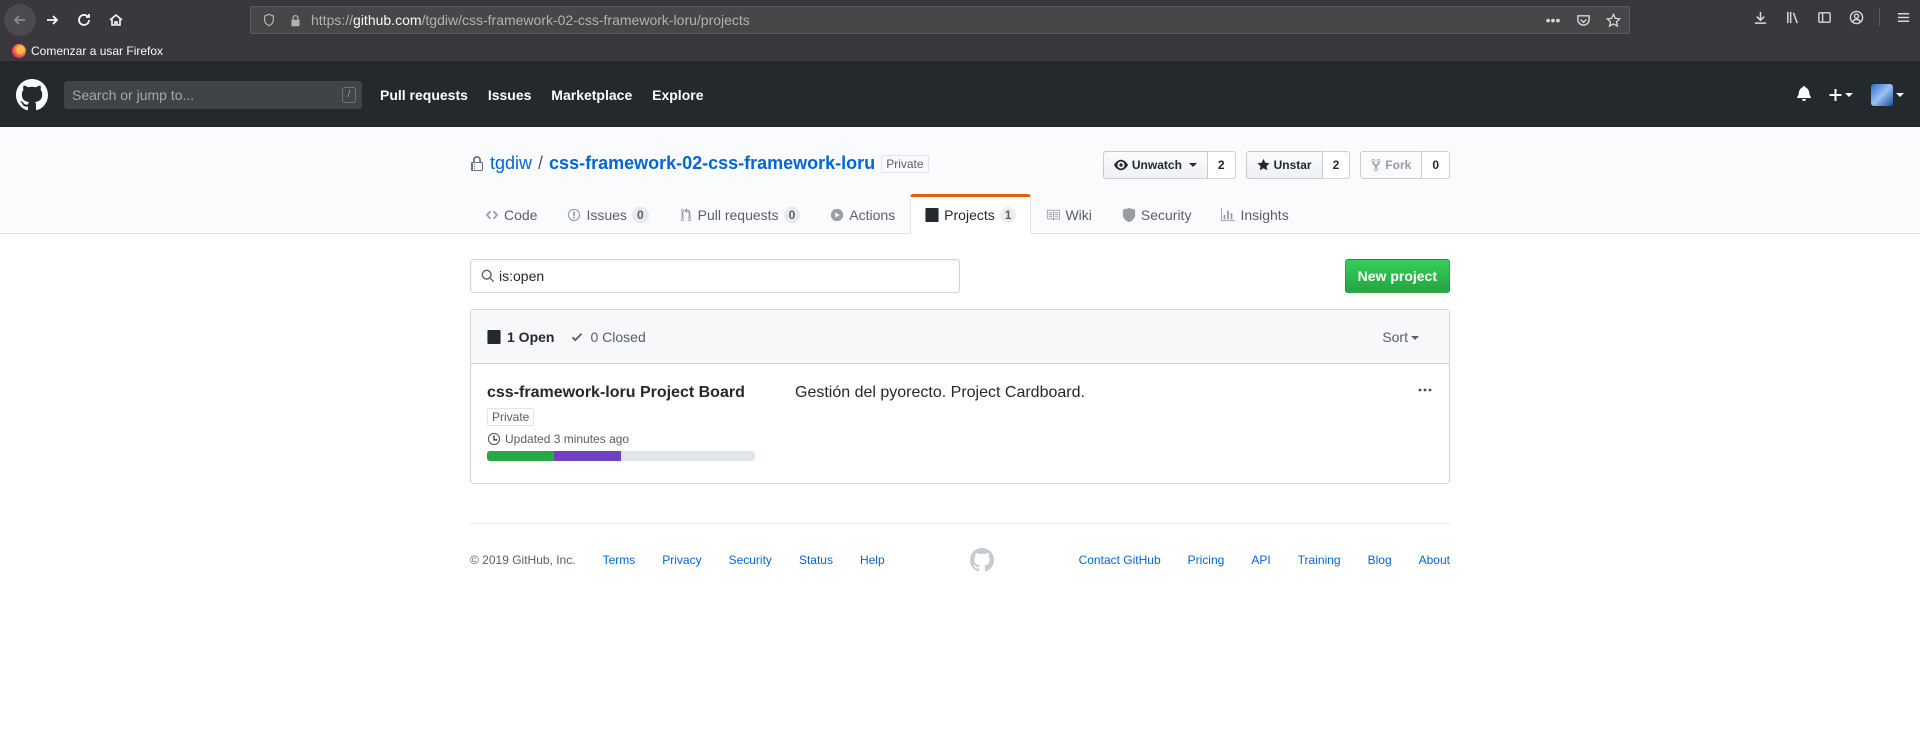 The image size is (1920, 741). I want to click on bookmark-star-icon, so click(1613, 20).